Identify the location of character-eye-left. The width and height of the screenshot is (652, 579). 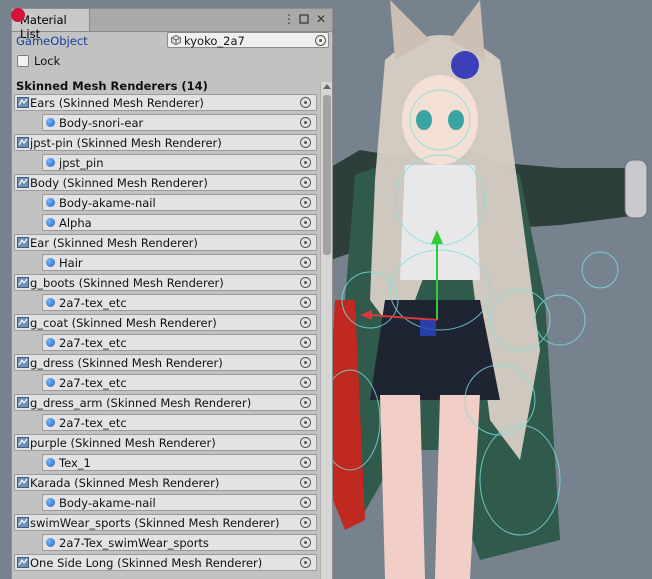
(424, 120).